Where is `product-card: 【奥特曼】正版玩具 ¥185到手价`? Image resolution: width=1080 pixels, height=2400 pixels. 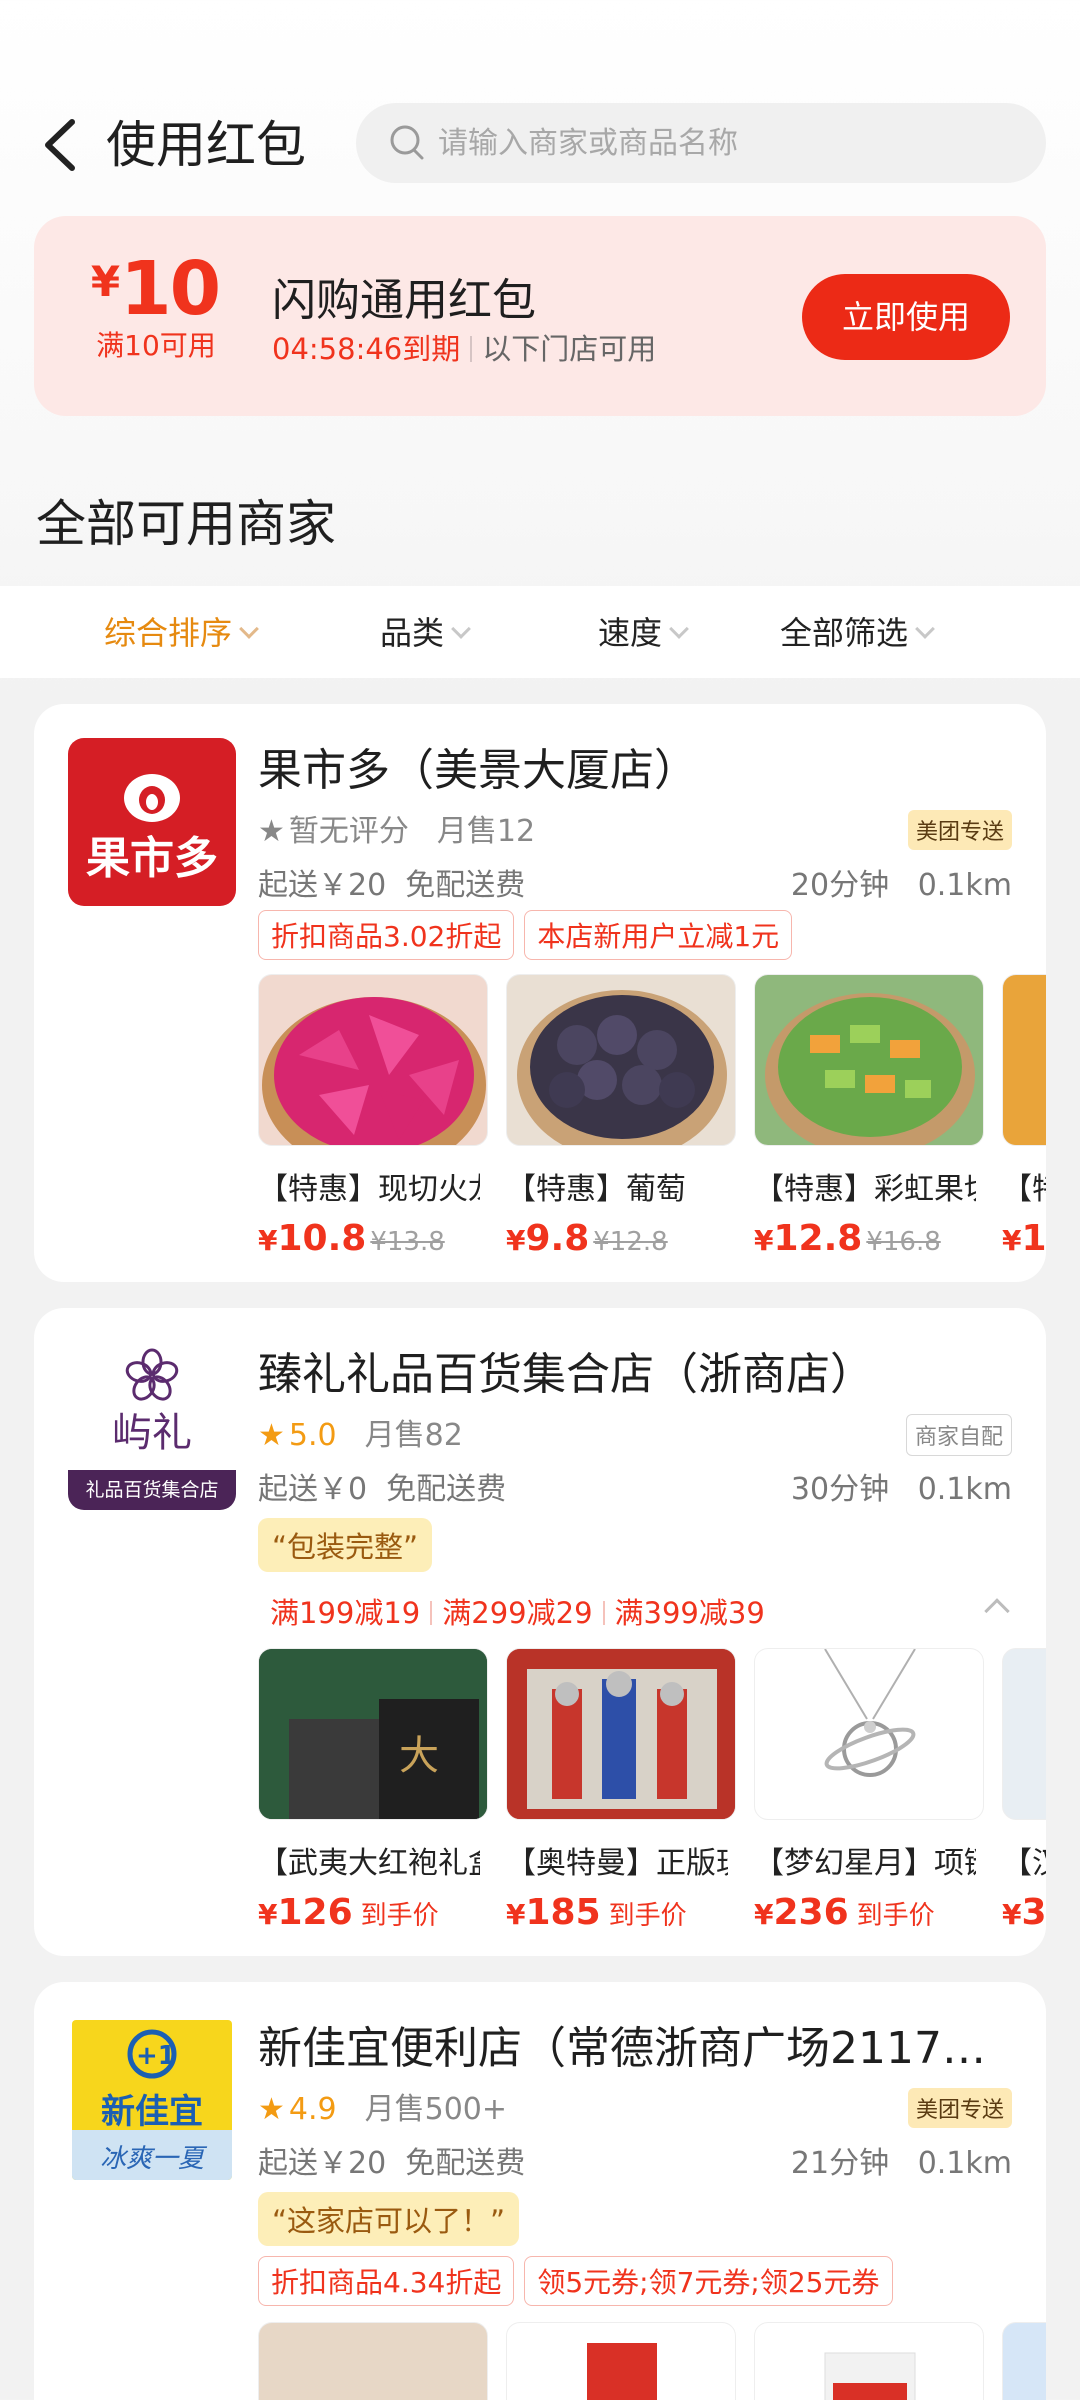 product-card: 【奥特曼】正版玩具 ¥185到手价 is located at coordinates (622, 1790).